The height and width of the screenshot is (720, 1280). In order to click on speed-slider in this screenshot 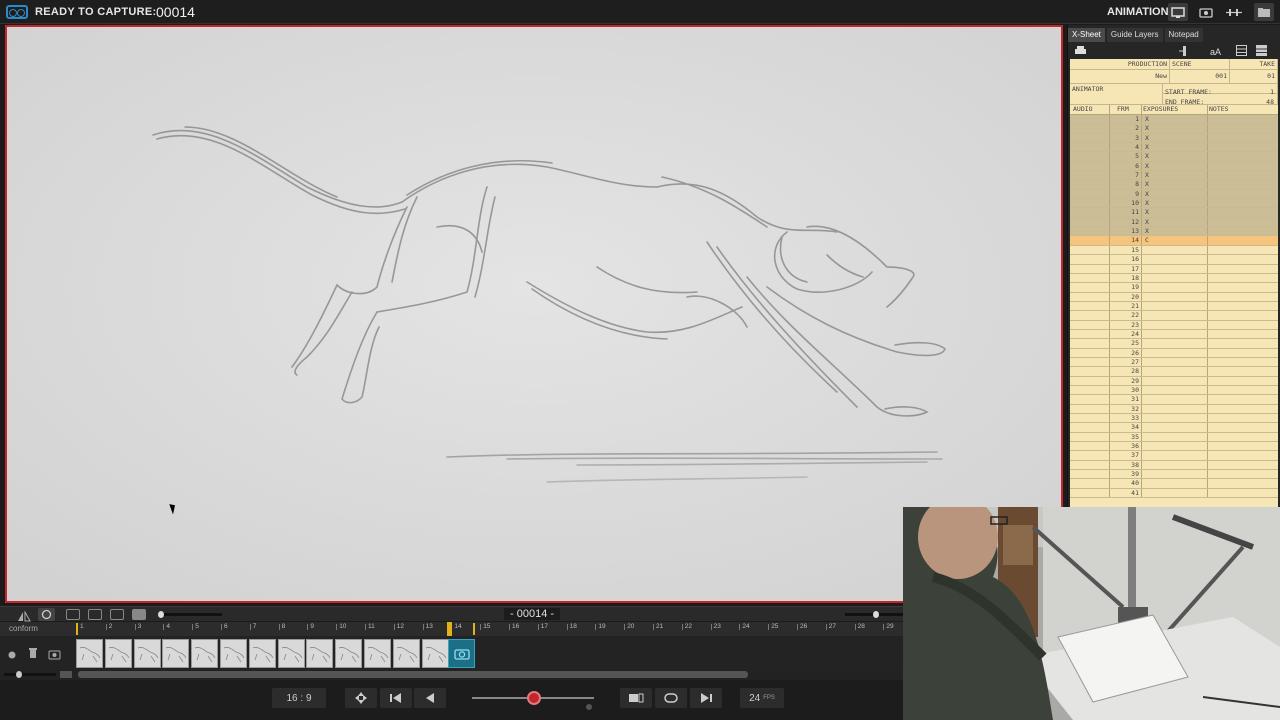, I will do `click(533, 698)`.